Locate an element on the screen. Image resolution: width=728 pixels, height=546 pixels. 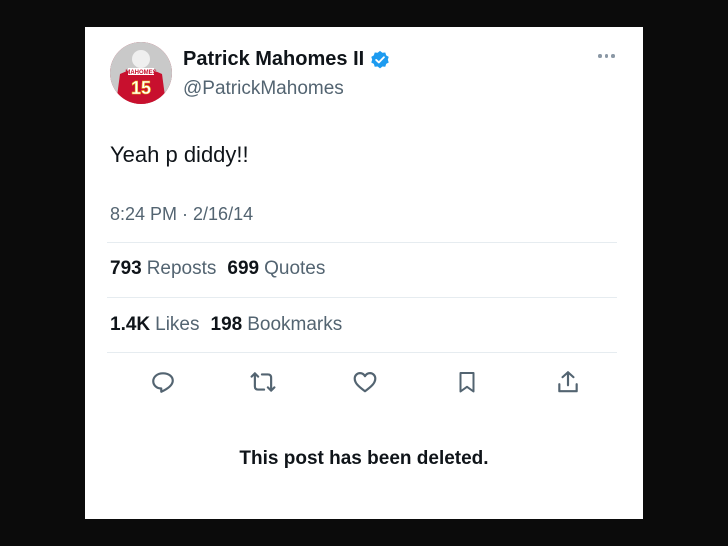
quotes-count: 699 is located at coordinates (243, 268).